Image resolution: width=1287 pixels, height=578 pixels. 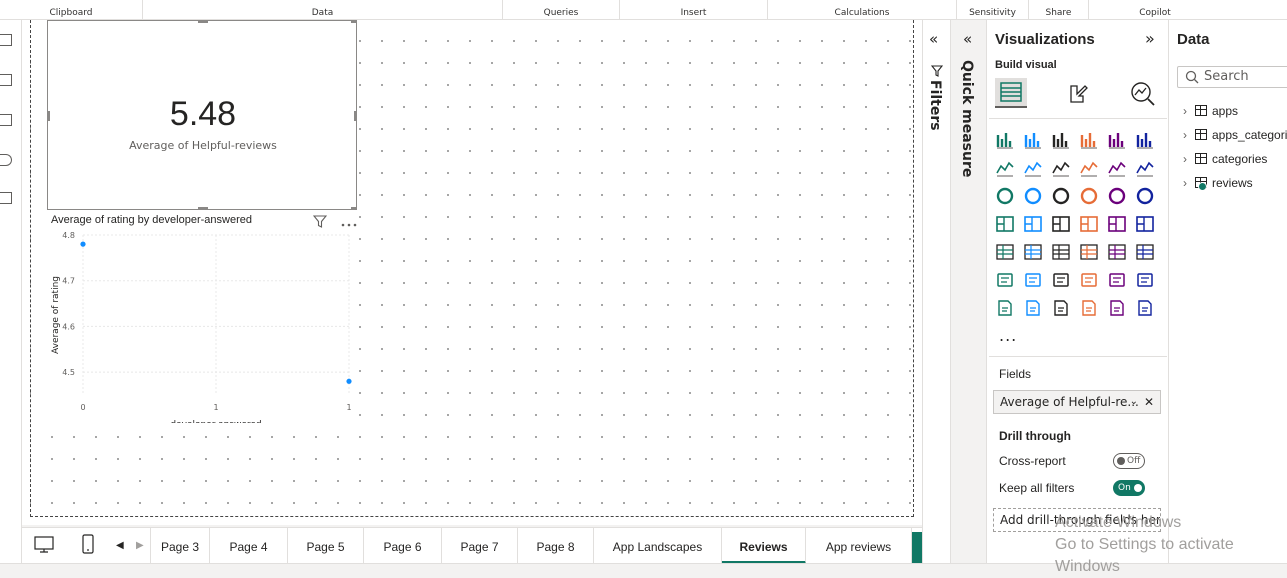 I want to click on filters-pane-collapsed: « Filters, so click(x=936, y=291).